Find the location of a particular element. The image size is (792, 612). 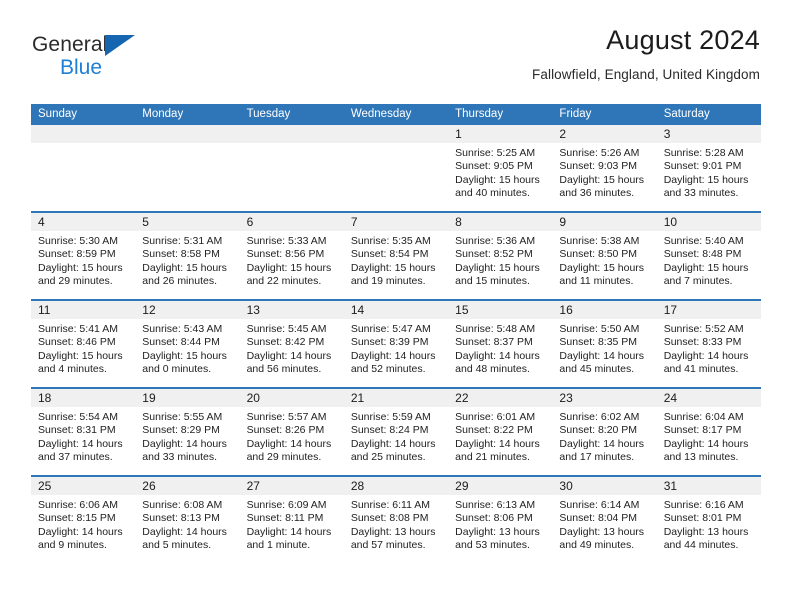

daylight-text: Daylight: 14 hours and 17 minutes. is located at coordinates (602, 450).